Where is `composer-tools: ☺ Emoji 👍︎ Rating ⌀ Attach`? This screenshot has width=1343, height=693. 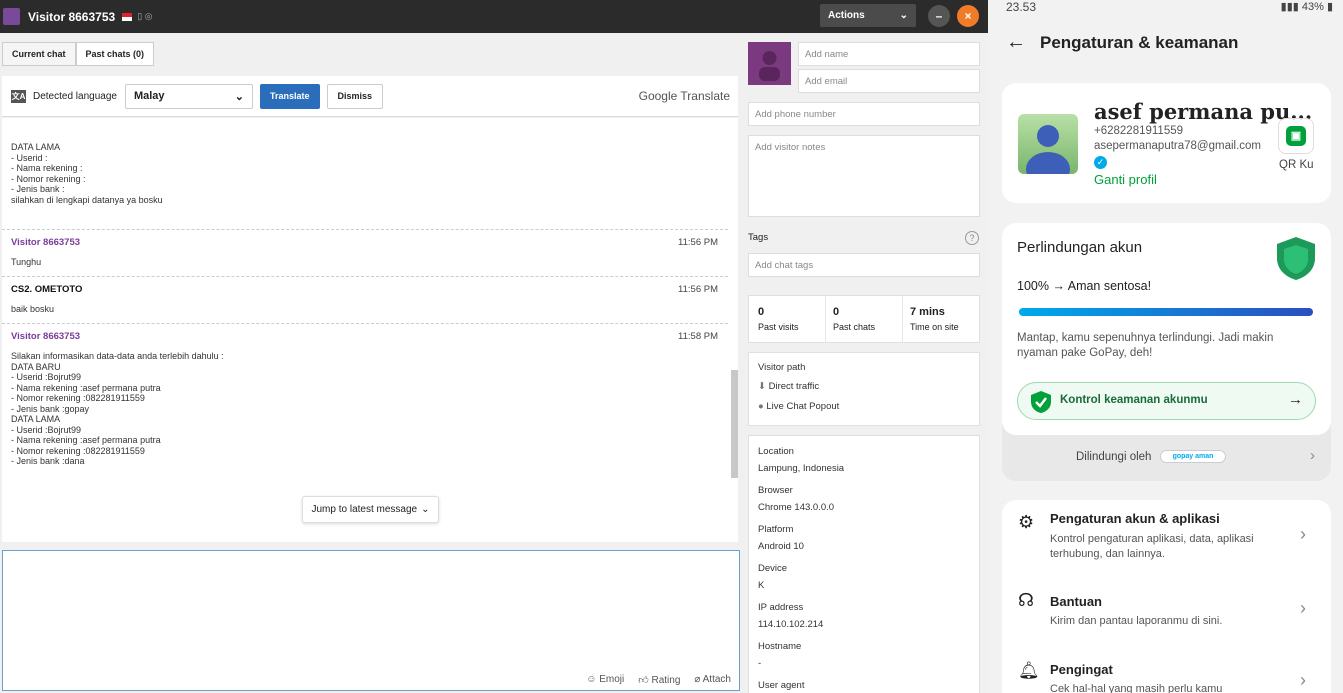
composer-tools: ☺ Emoji 👍︎ Rating ⌀ Attach is located at coordinates (658, 680).